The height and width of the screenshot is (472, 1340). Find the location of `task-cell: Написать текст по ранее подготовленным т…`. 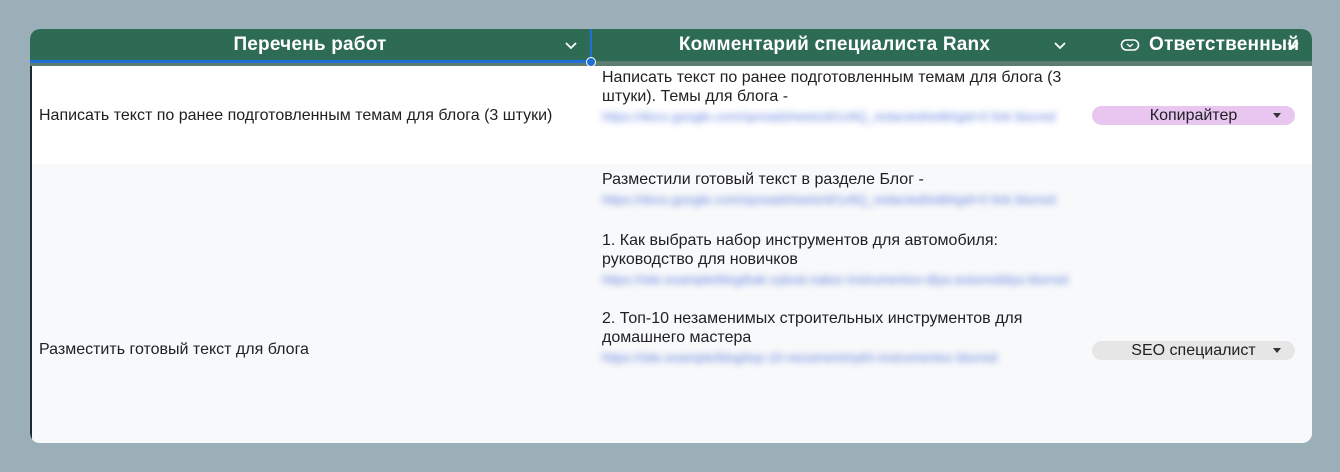

task-cell: Написать текст по ранее подготовленным т… is located at coordinates (295, 116).